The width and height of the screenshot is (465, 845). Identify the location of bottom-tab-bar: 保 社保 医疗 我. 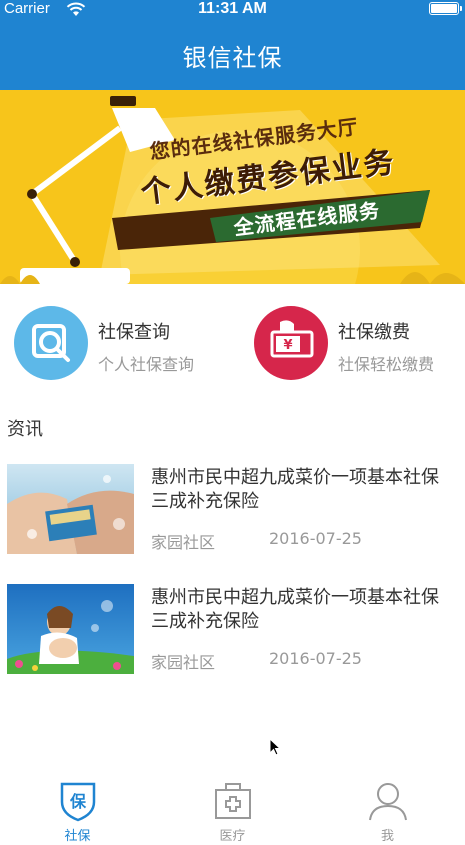
(232, 807).